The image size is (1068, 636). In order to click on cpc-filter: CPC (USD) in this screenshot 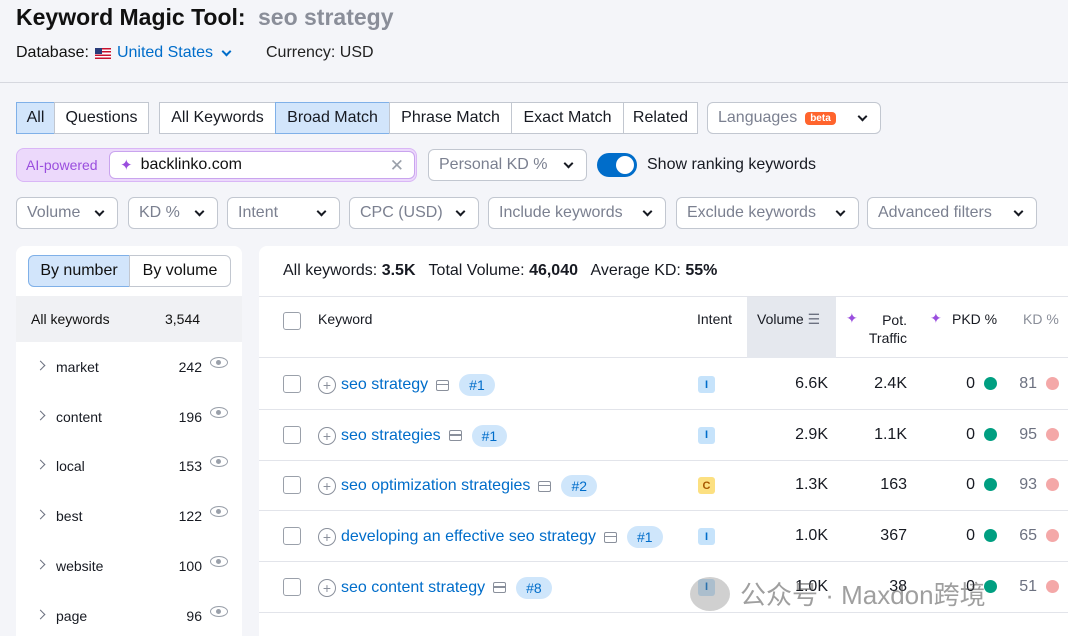, I will do `click(414, 213)`.